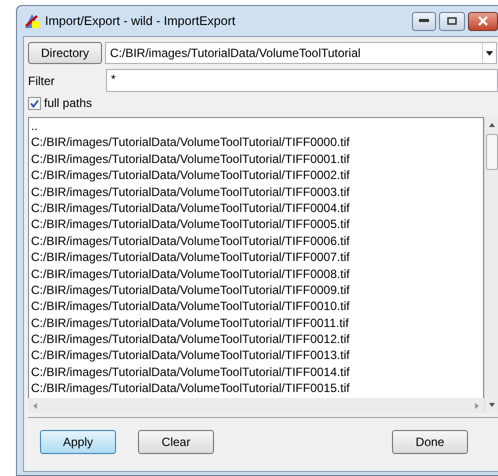 This screenshot has height=476, width=498. I want to click on file-list-item: C:/BIR/images/TutorialData/VolumeToolTutorial/TIFF0009.tif, so click(256, 290).